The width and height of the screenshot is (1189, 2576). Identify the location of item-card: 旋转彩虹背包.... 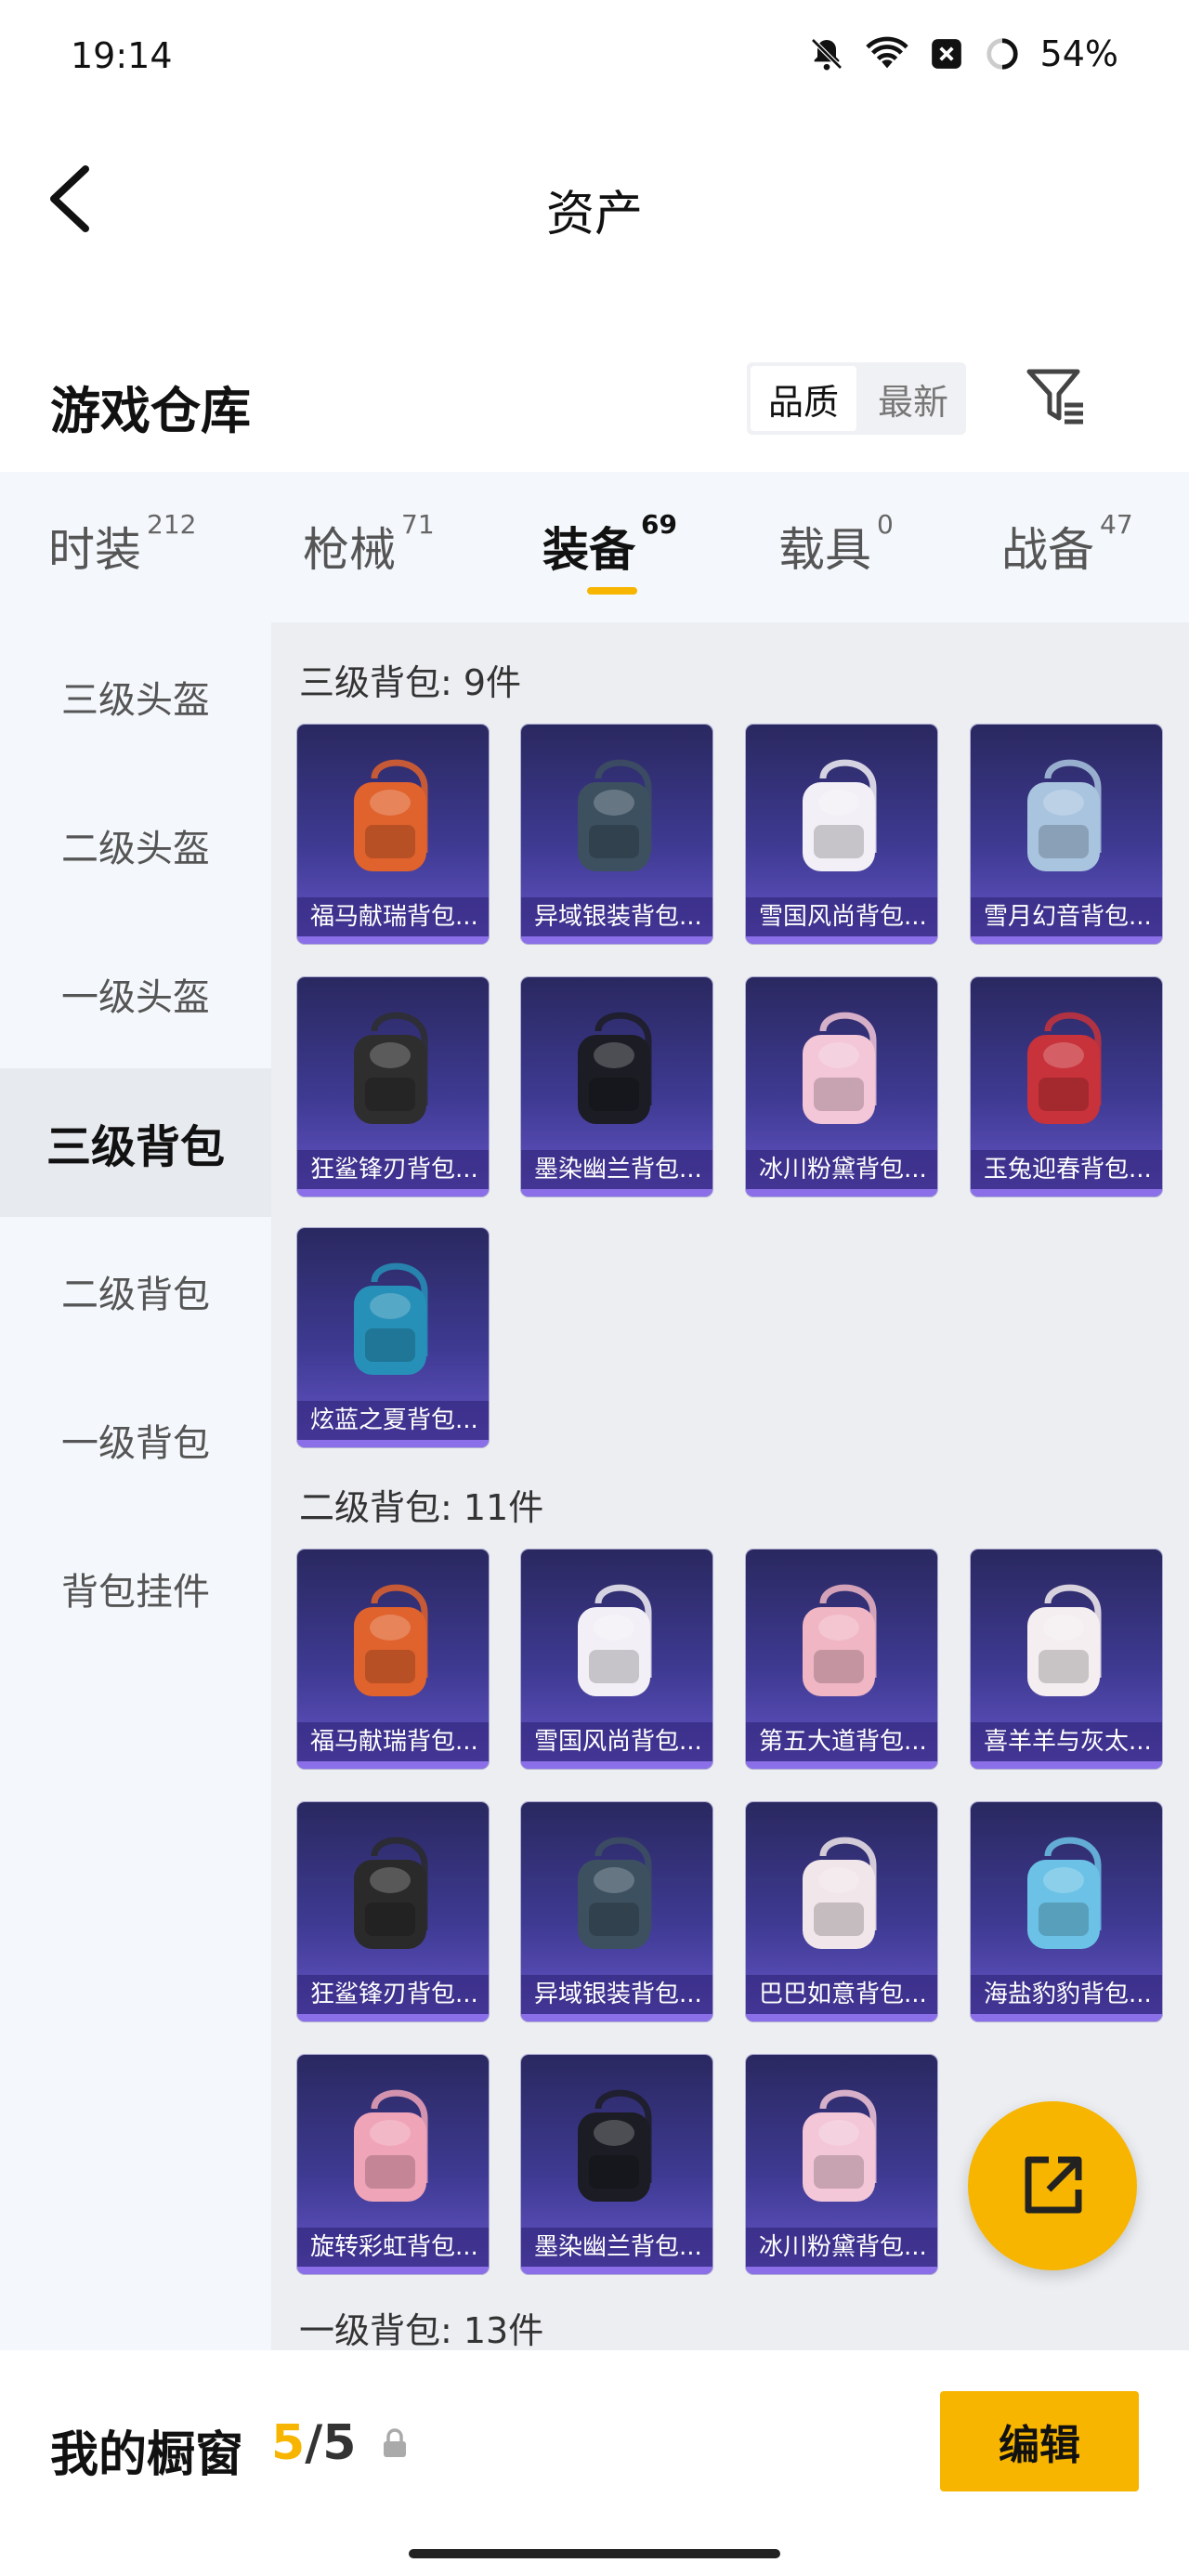
(393, 2164).